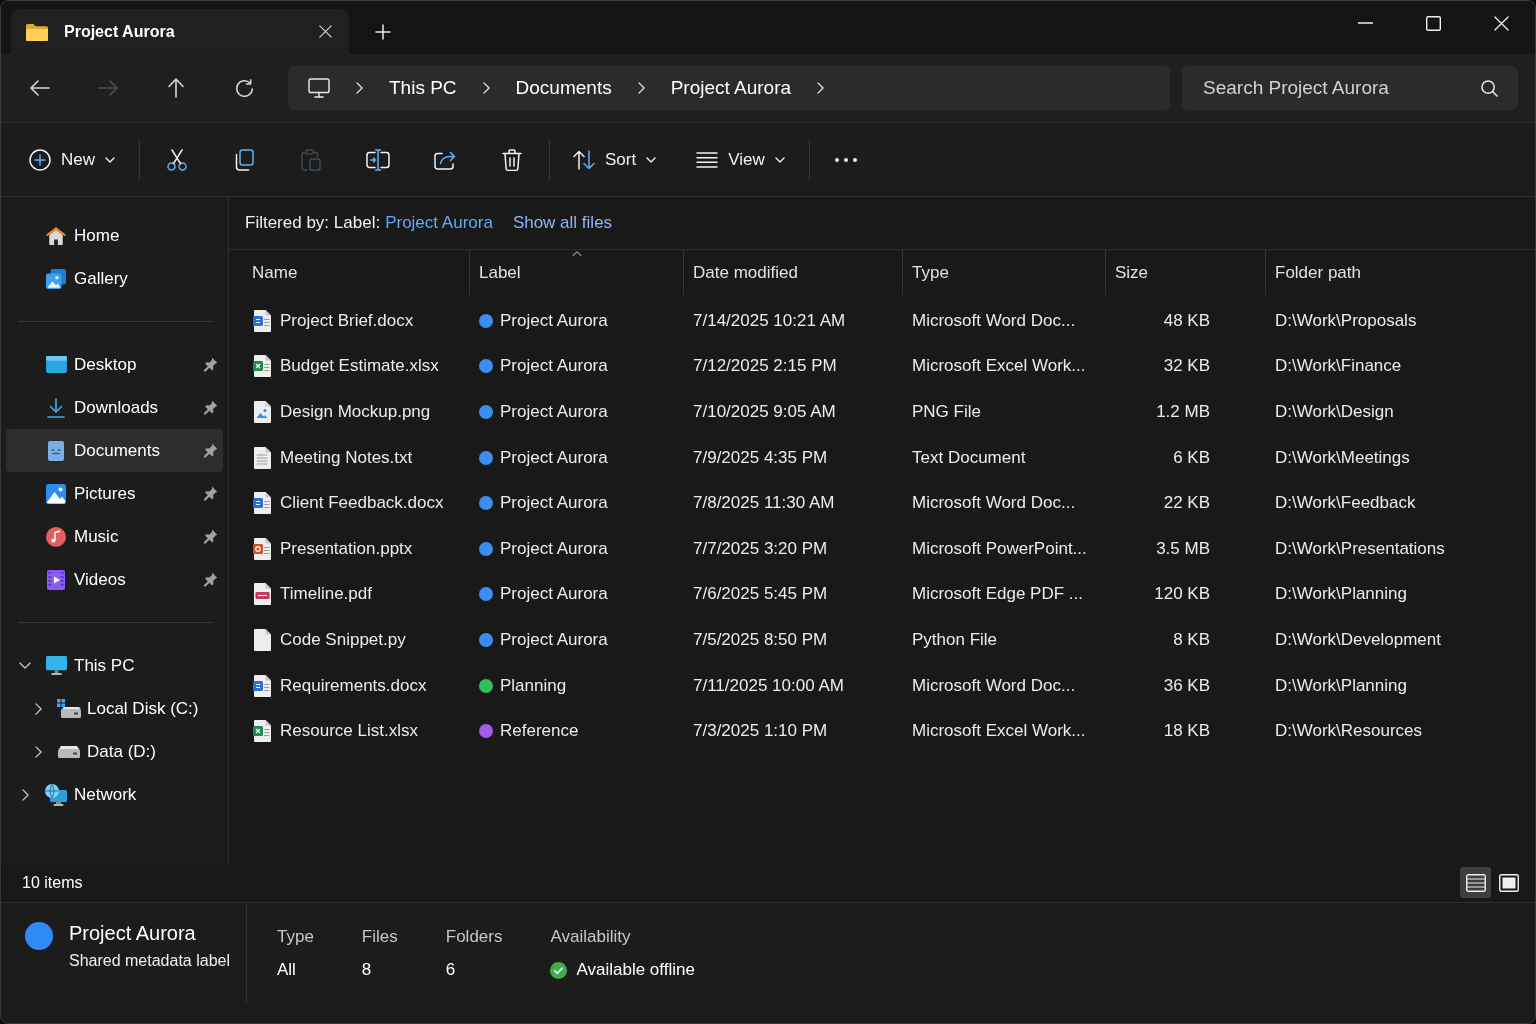 The image size is (1536, 1024). Describe the element at coordinates (114, 493) in the screenshot. I see `sidebar-item: Pictures` at that location.